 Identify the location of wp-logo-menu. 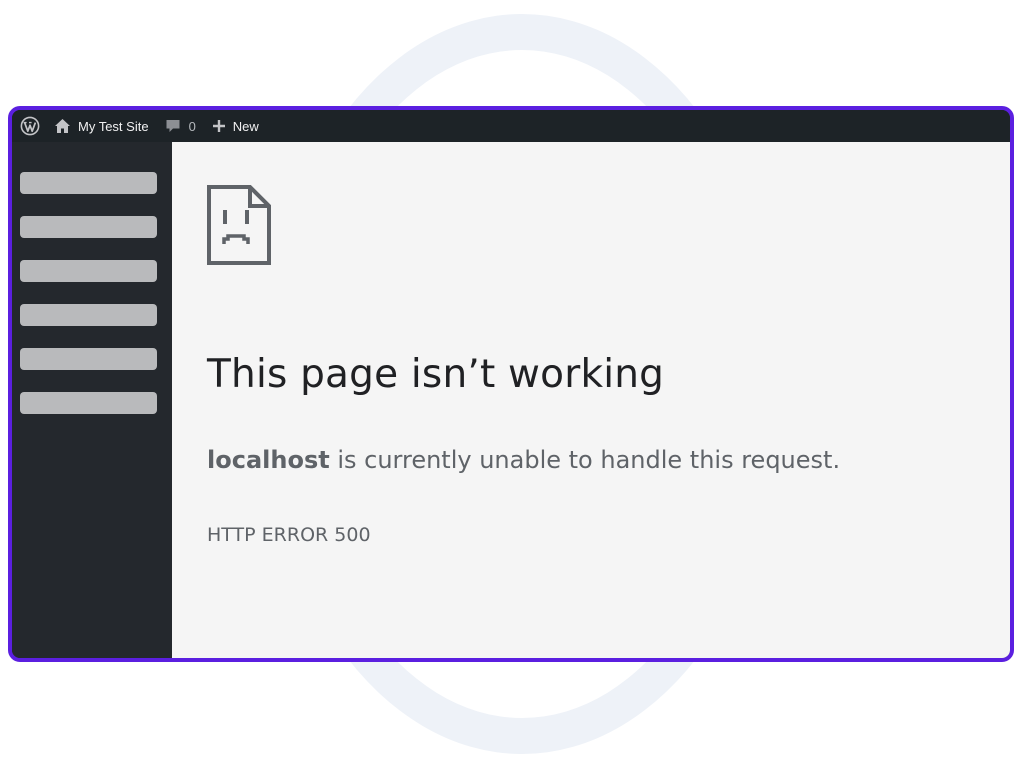
(33, 126).